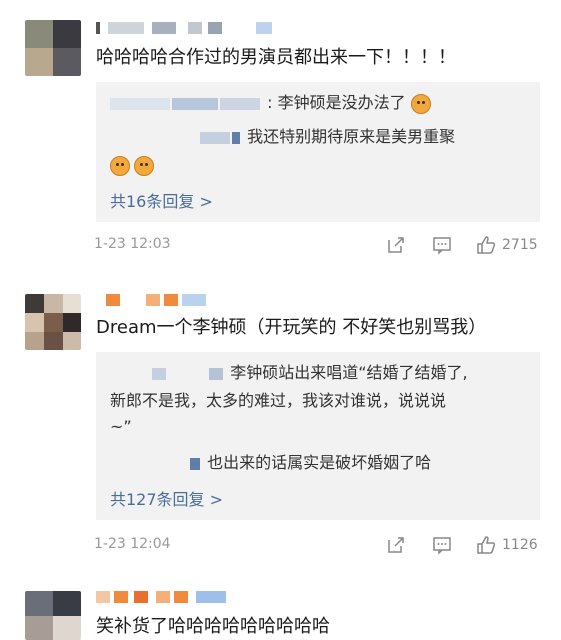  I want to click on reply-line: 也出来的话属实是破坏婚姻了哈, so click(310, 463).